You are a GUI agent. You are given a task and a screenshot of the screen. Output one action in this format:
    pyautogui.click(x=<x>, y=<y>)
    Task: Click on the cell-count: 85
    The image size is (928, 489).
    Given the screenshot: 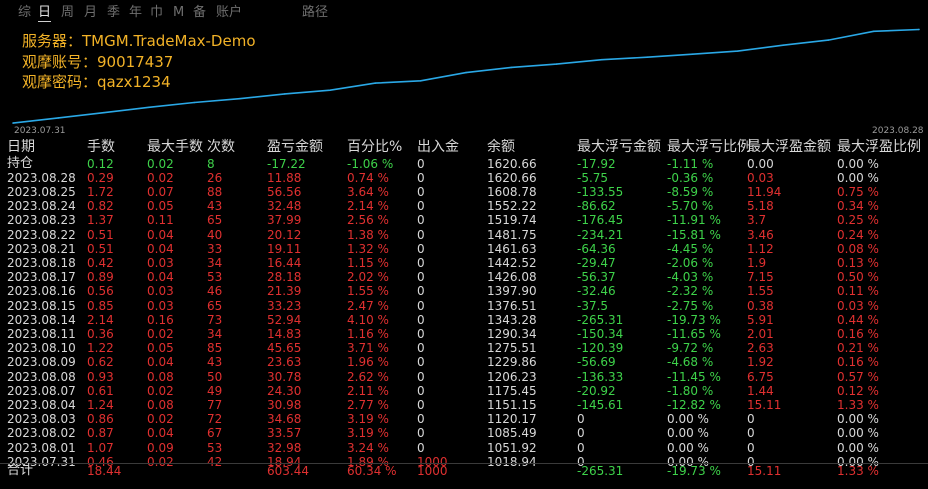 What is the action you would take?
    pyautogui.click(x=215, y=348)
    